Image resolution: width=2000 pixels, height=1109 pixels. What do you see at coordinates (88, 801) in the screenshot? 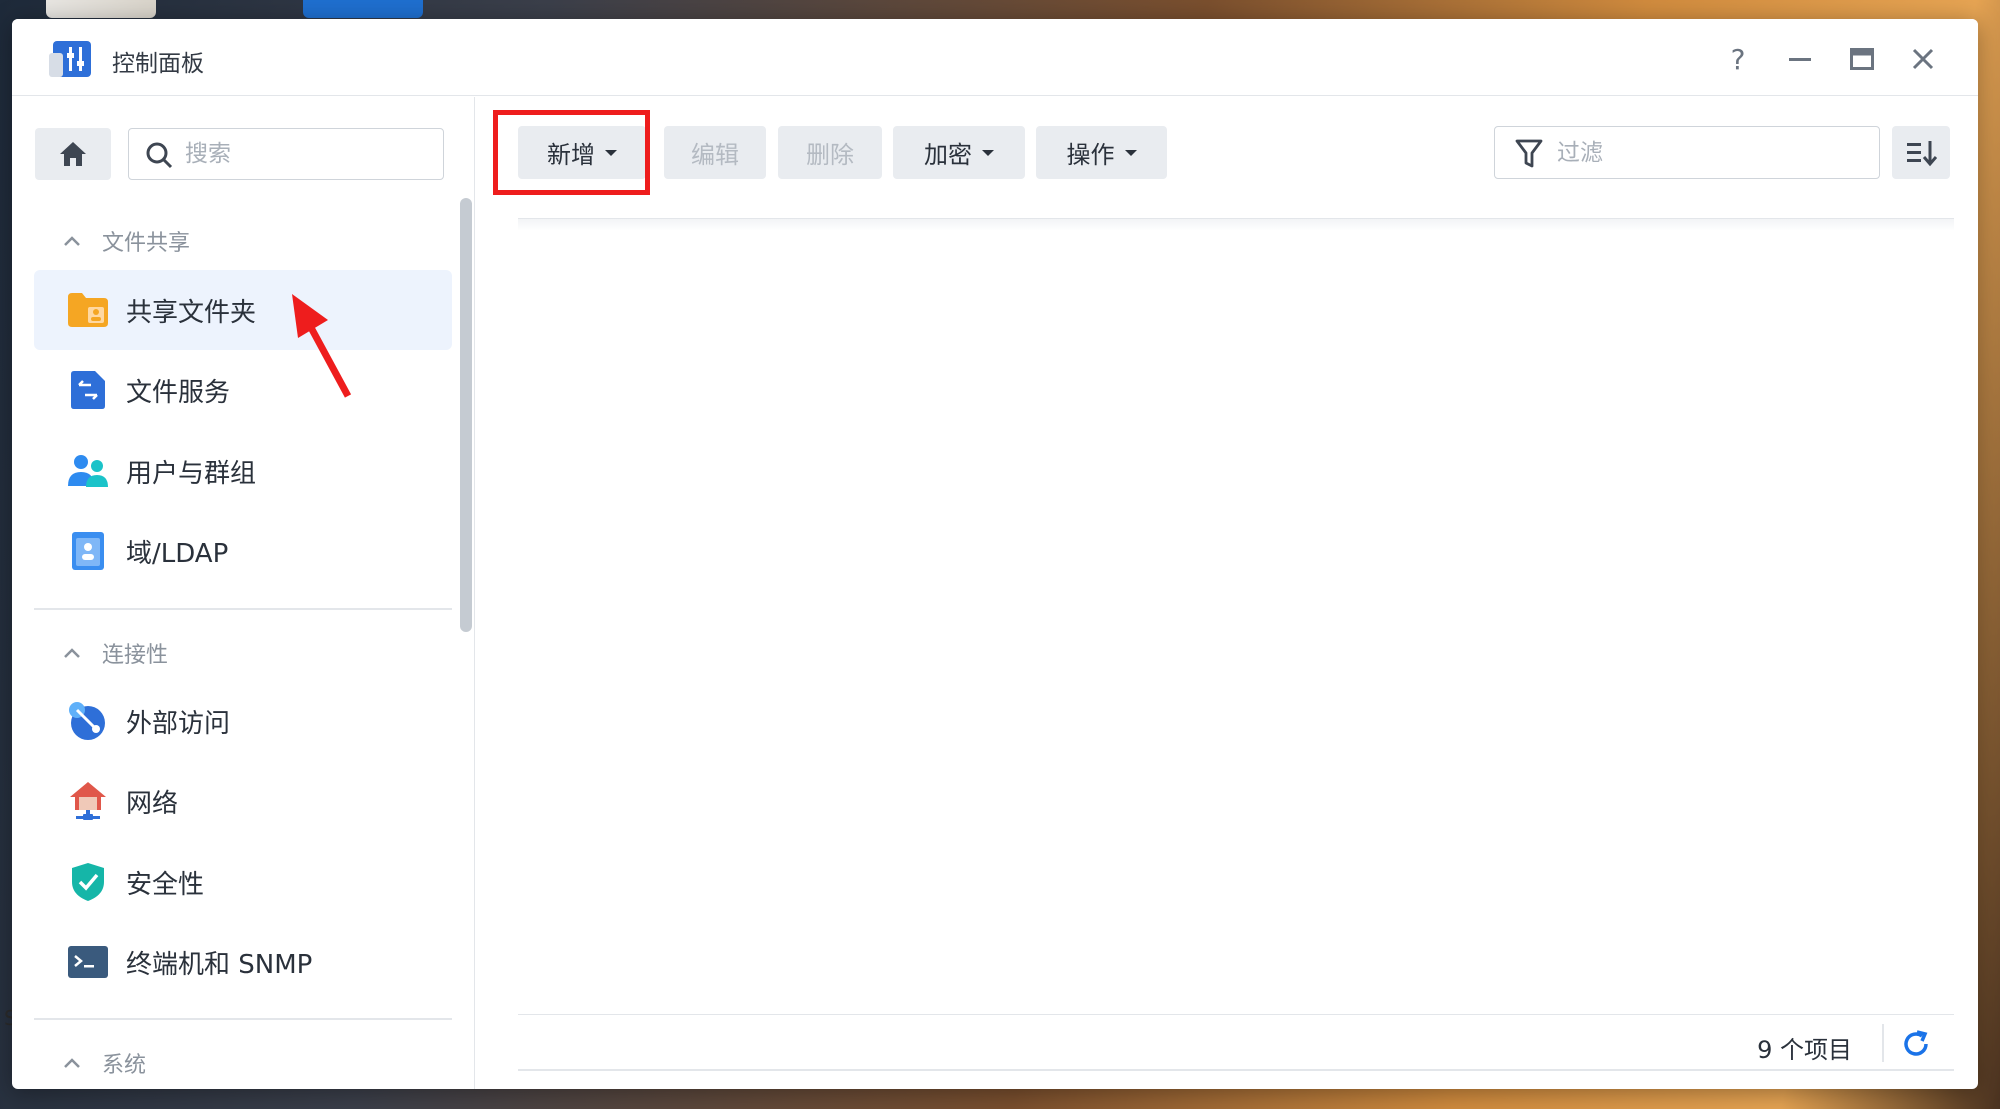
I see `network-icon` at bounding box center [88, 801].